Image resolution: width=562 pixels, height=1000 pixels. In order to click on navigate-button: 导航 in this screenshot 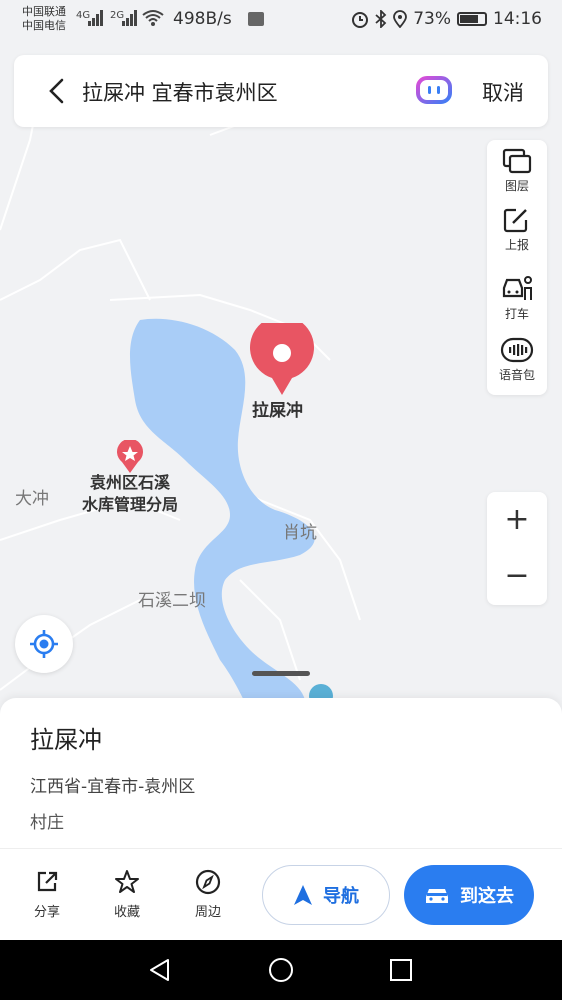, I will do `click(326, 895)`.